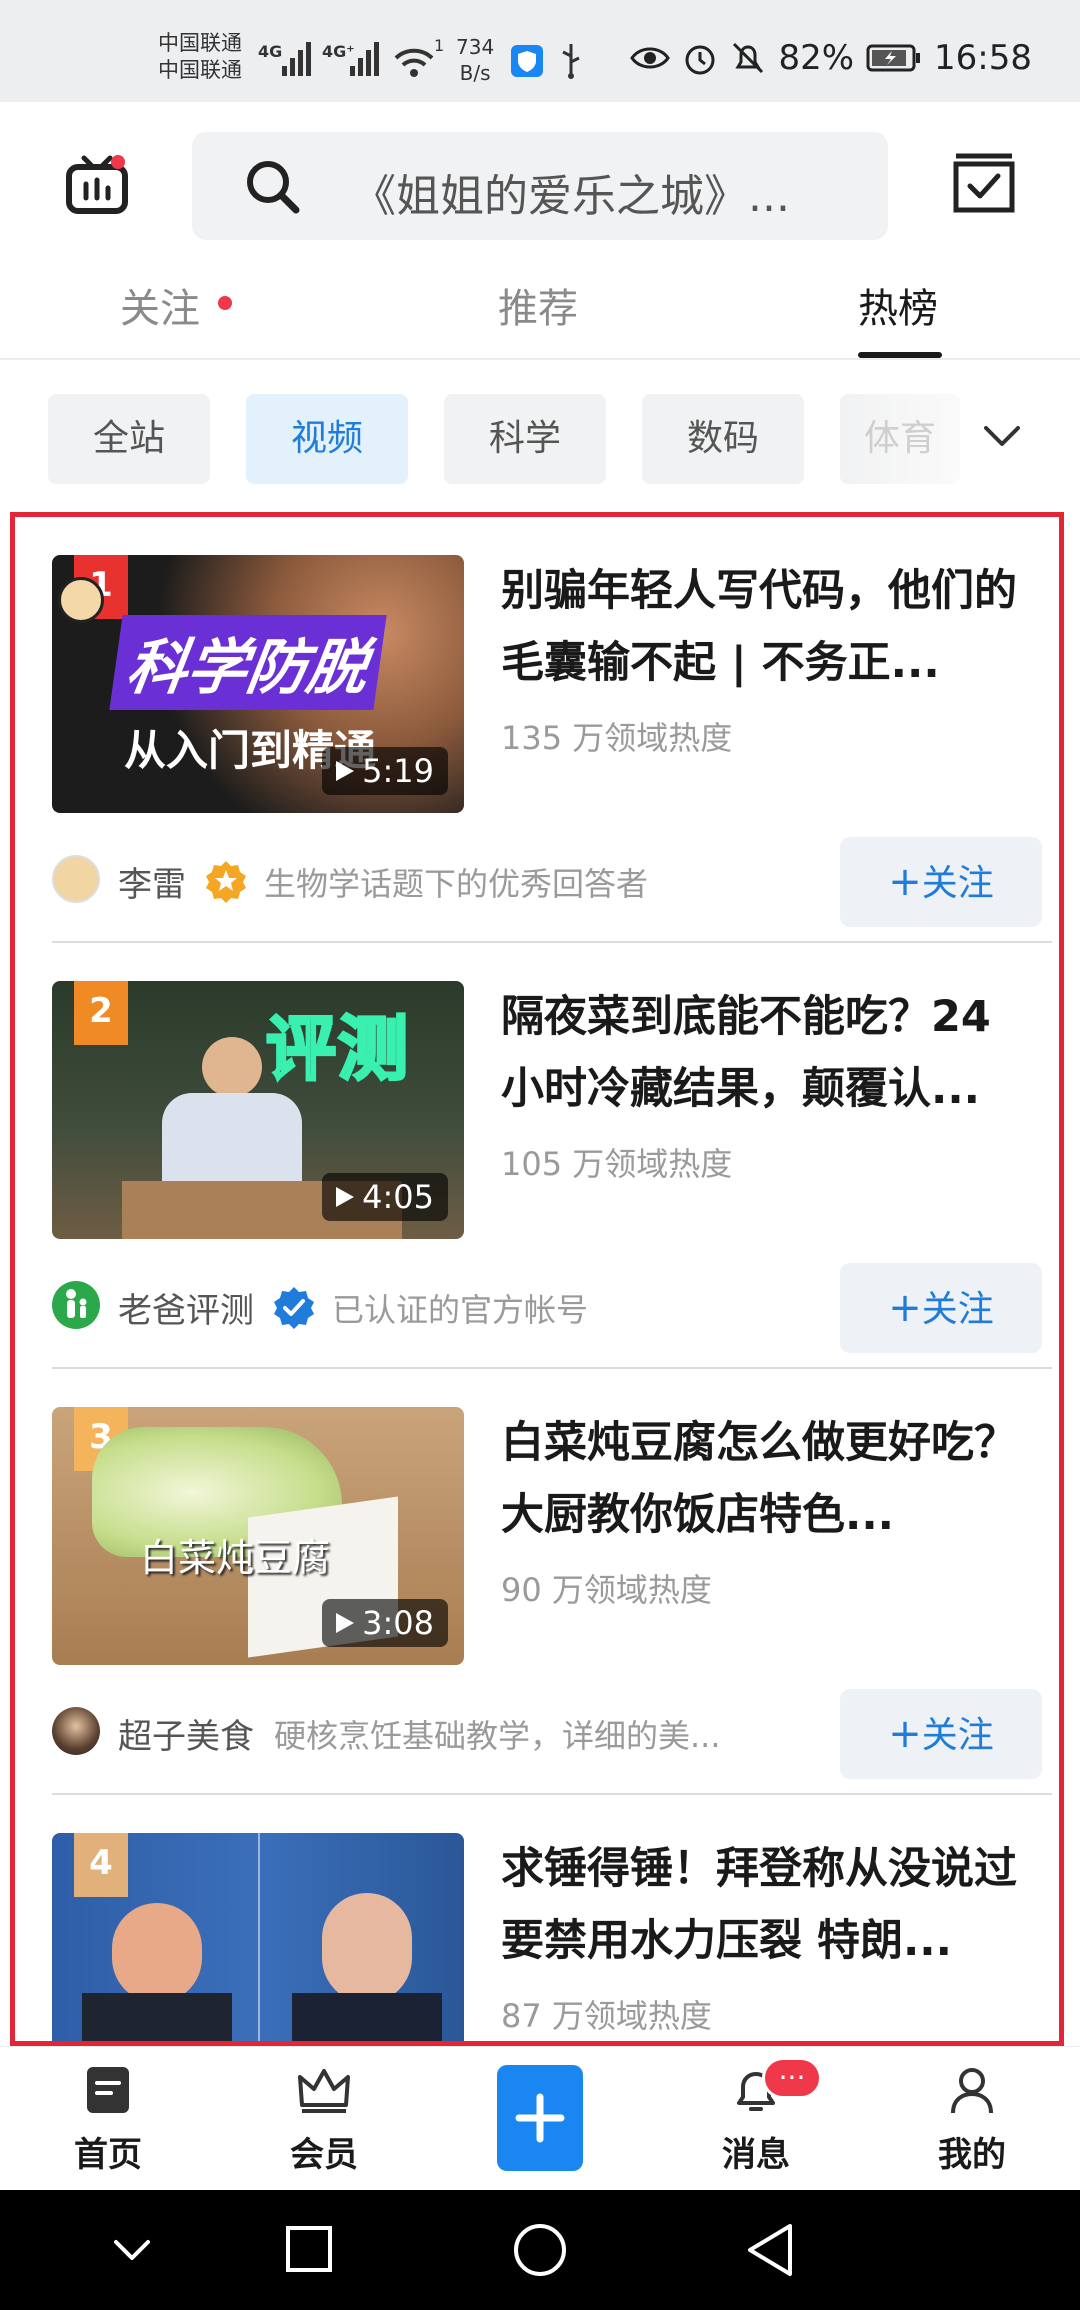 This screenshot has width=1080, height=2310. Describe the element at coordinates (248, 662) in the screenshot. I see `thumb-caption-main: 科学防脱` at that location.